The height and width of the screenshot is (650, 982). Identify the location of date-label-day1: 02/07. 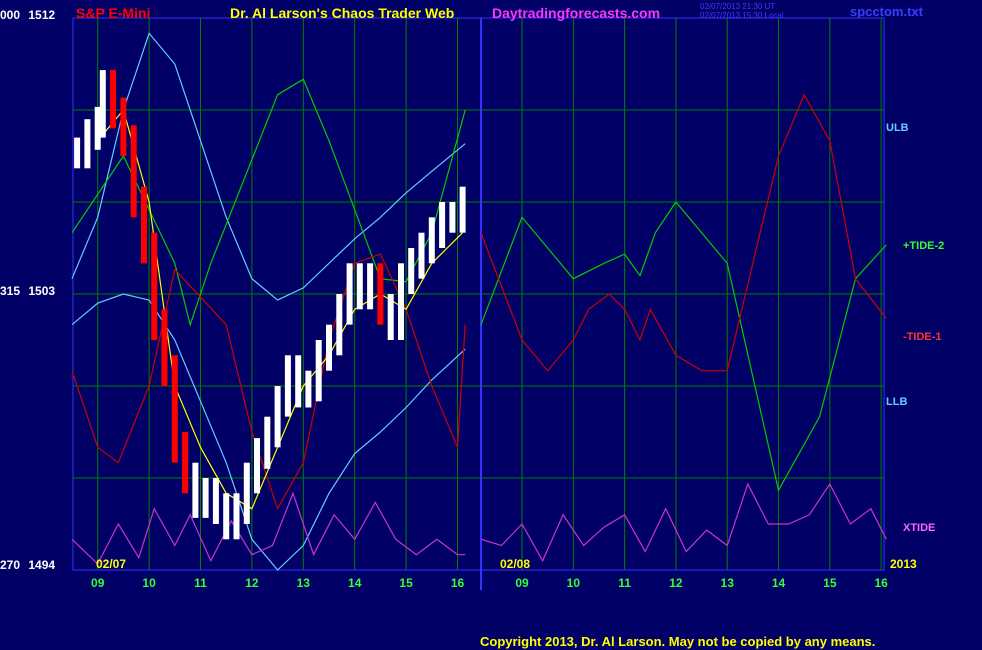
(111, 564).